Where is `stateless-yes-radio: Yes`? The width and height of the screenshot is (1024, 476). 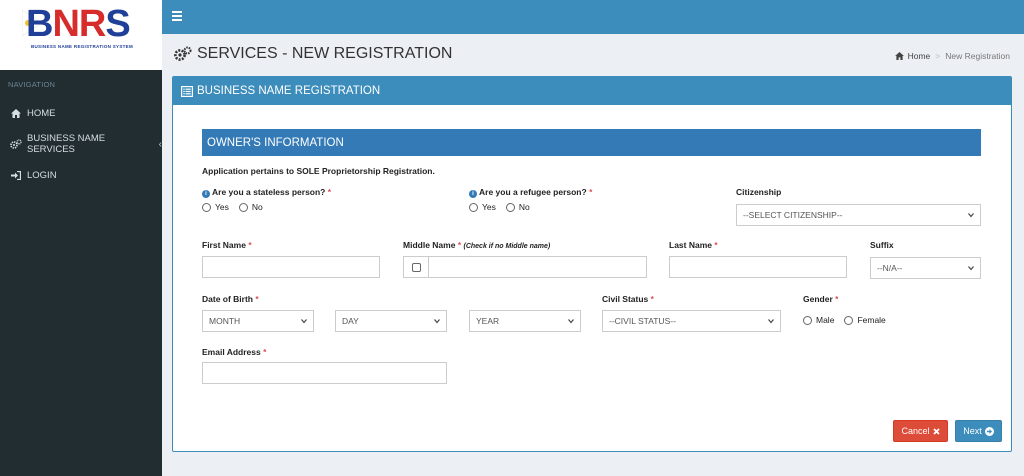
stateless-yes-radio: Yes is located at coordinates (215, 207).